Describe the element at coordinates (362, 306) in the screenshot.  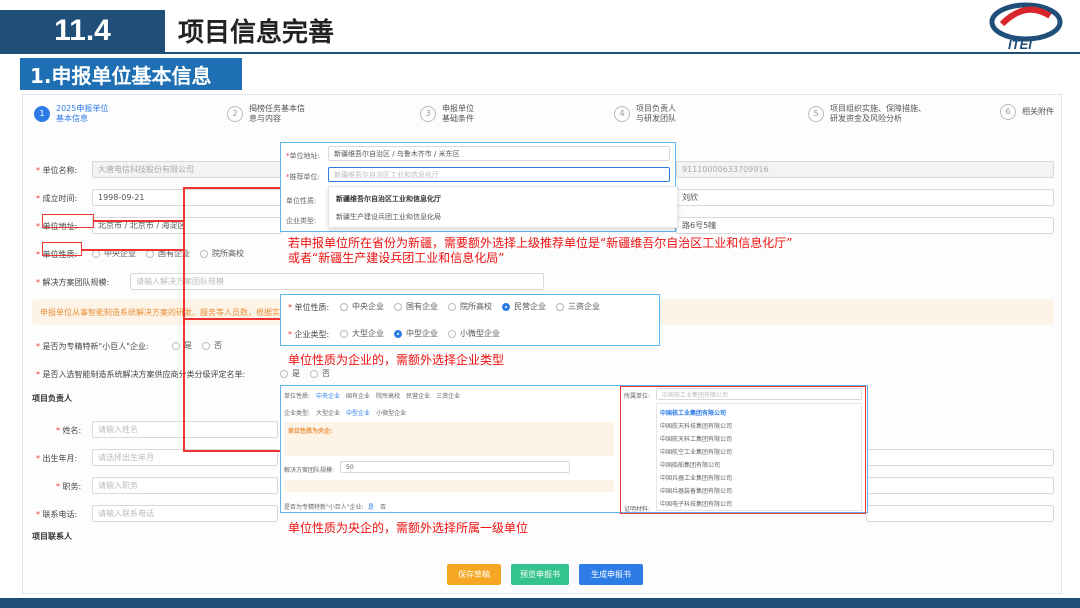
I see `ov2-nature-central: 中央企业` at that location.